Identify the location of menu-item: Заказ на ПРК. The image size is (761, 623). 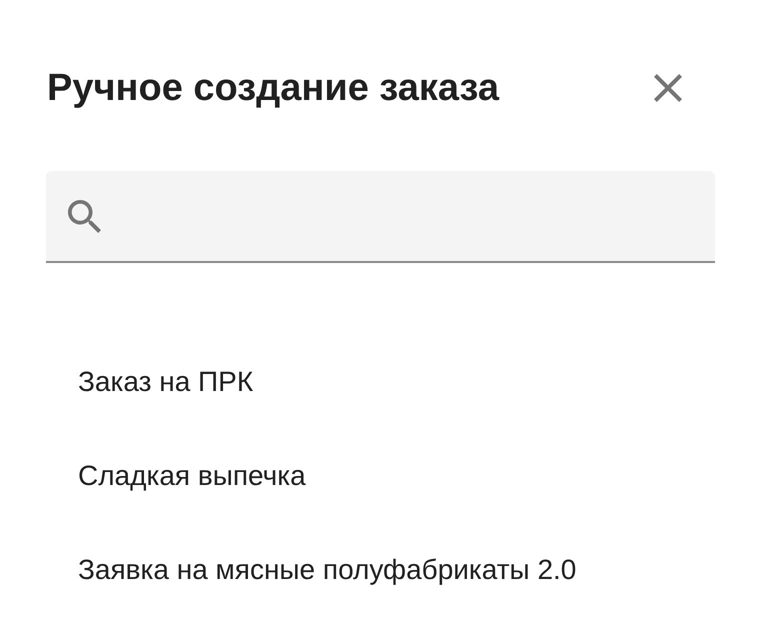
(166, 382).